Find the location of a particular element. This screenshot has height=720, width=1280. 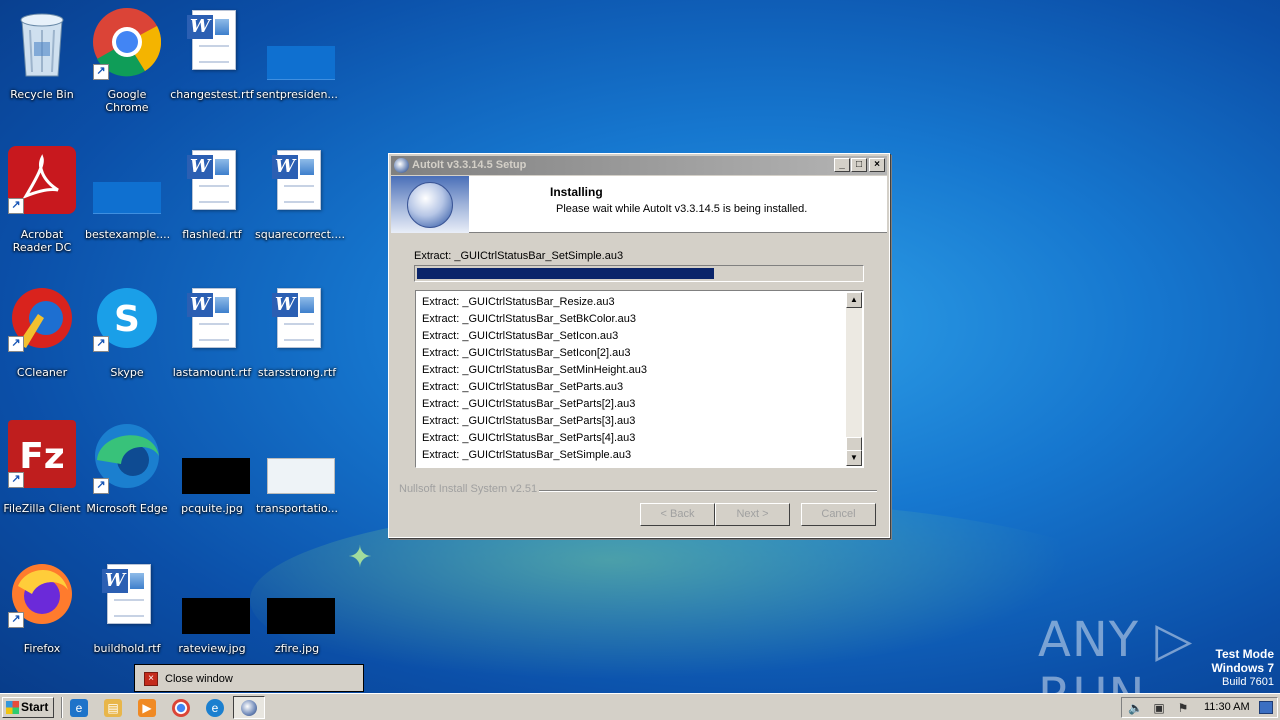

volume-icon: 🔈 is located at coordinates (1135, 708).